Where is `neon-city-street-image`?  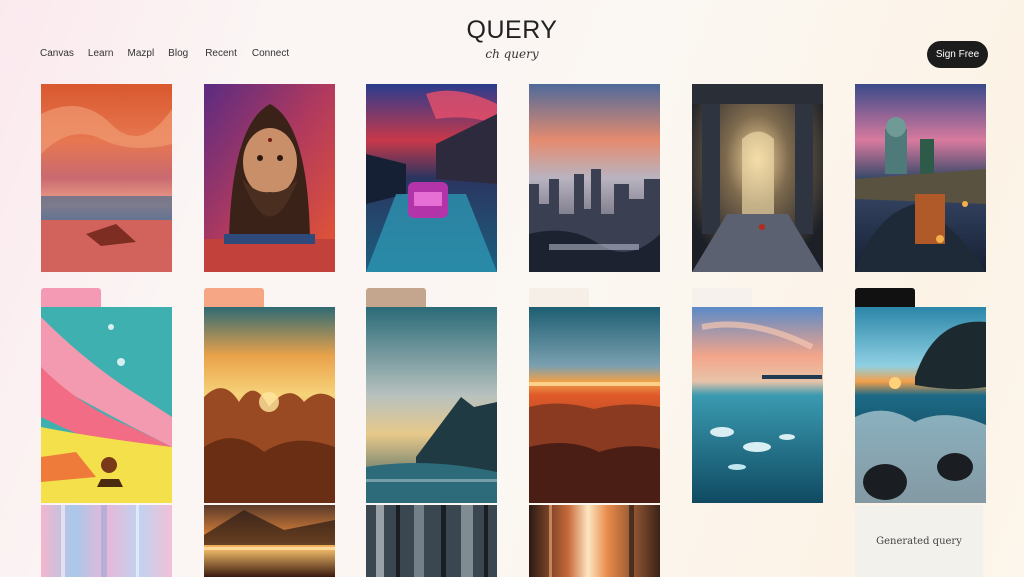
neon-city-street-image is located at coordinates (431, 178).